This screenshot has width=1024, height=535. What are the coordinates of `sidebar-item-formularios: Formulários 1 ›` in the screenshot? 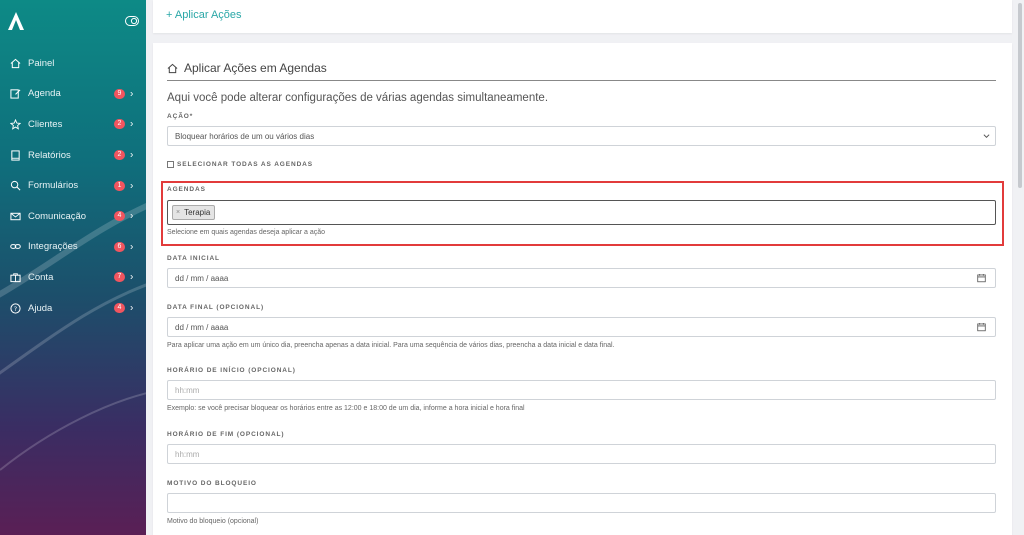 It's located at (73, 185).